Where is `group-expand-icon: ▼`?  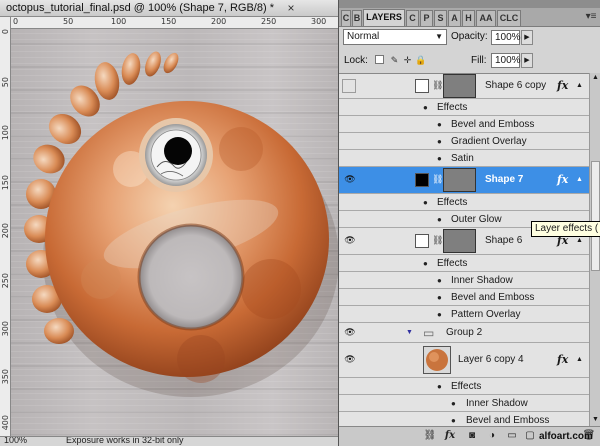
group-expand-icon: ▼ is located at coordinates (409, 332).